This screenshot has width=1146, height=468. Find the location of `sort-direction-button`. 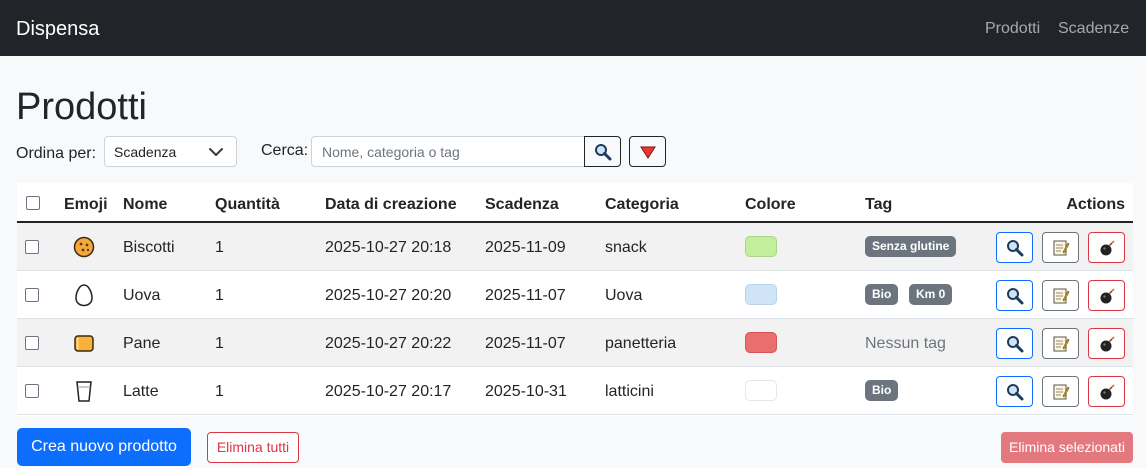

sort-direction-button is located at coordinates (647, 151).